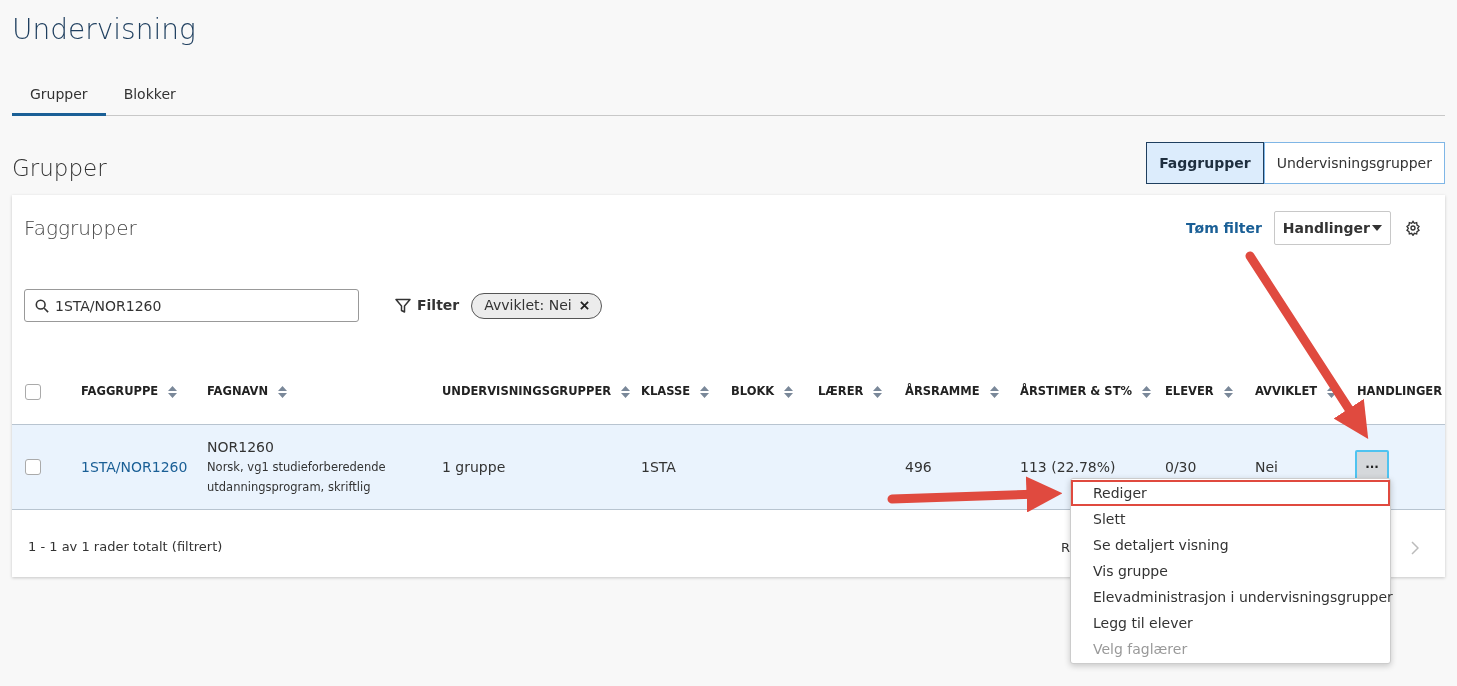 This screenshot has height=686, width=1457. What do you see at coordinates (942, 391) in the screenshot?
I see `column-header: ÅRSRAMME` at bounding box center [942, 391].